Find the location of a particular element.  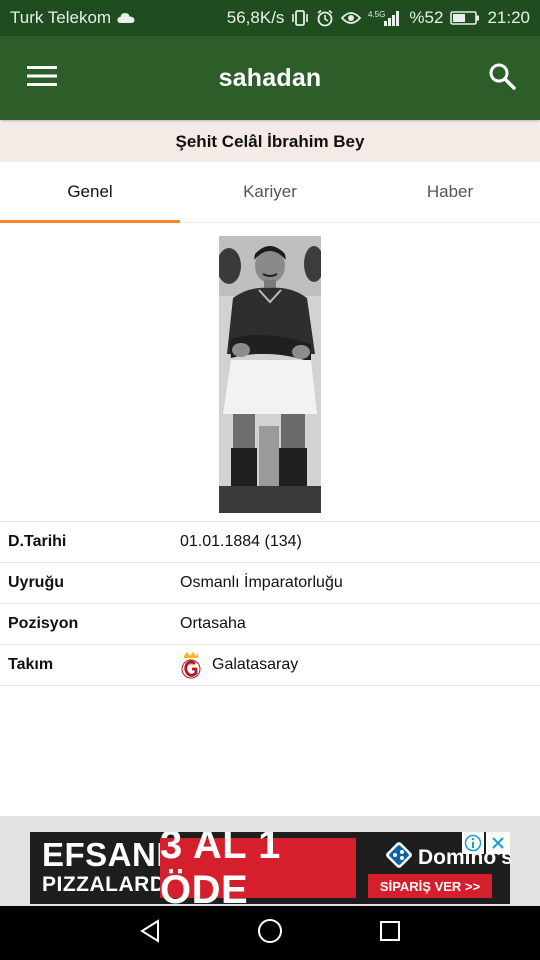

system-nav-bar is located at coordinates (270, 933).